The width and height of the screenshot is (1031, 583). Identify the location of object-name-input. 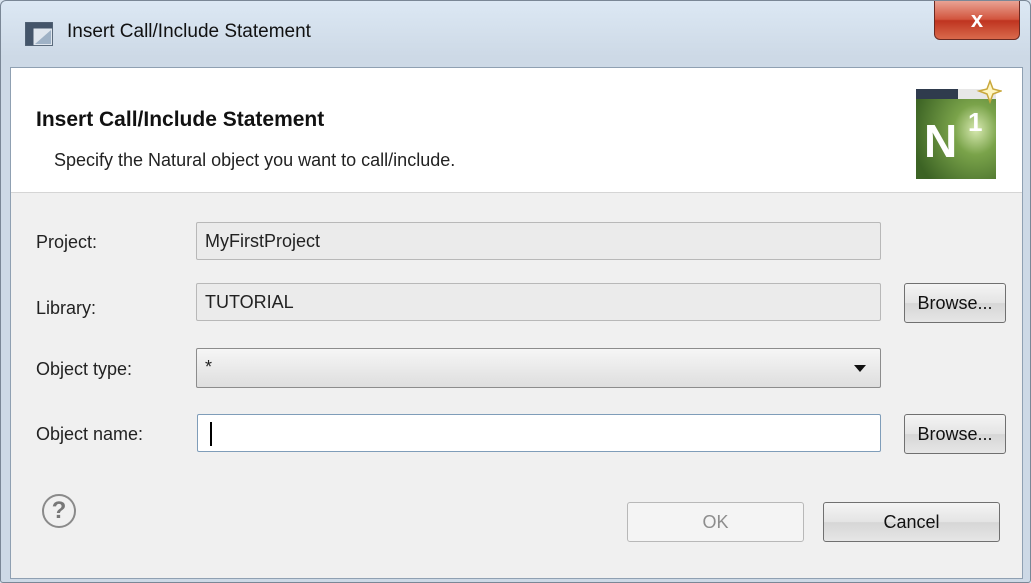
(539, 433).